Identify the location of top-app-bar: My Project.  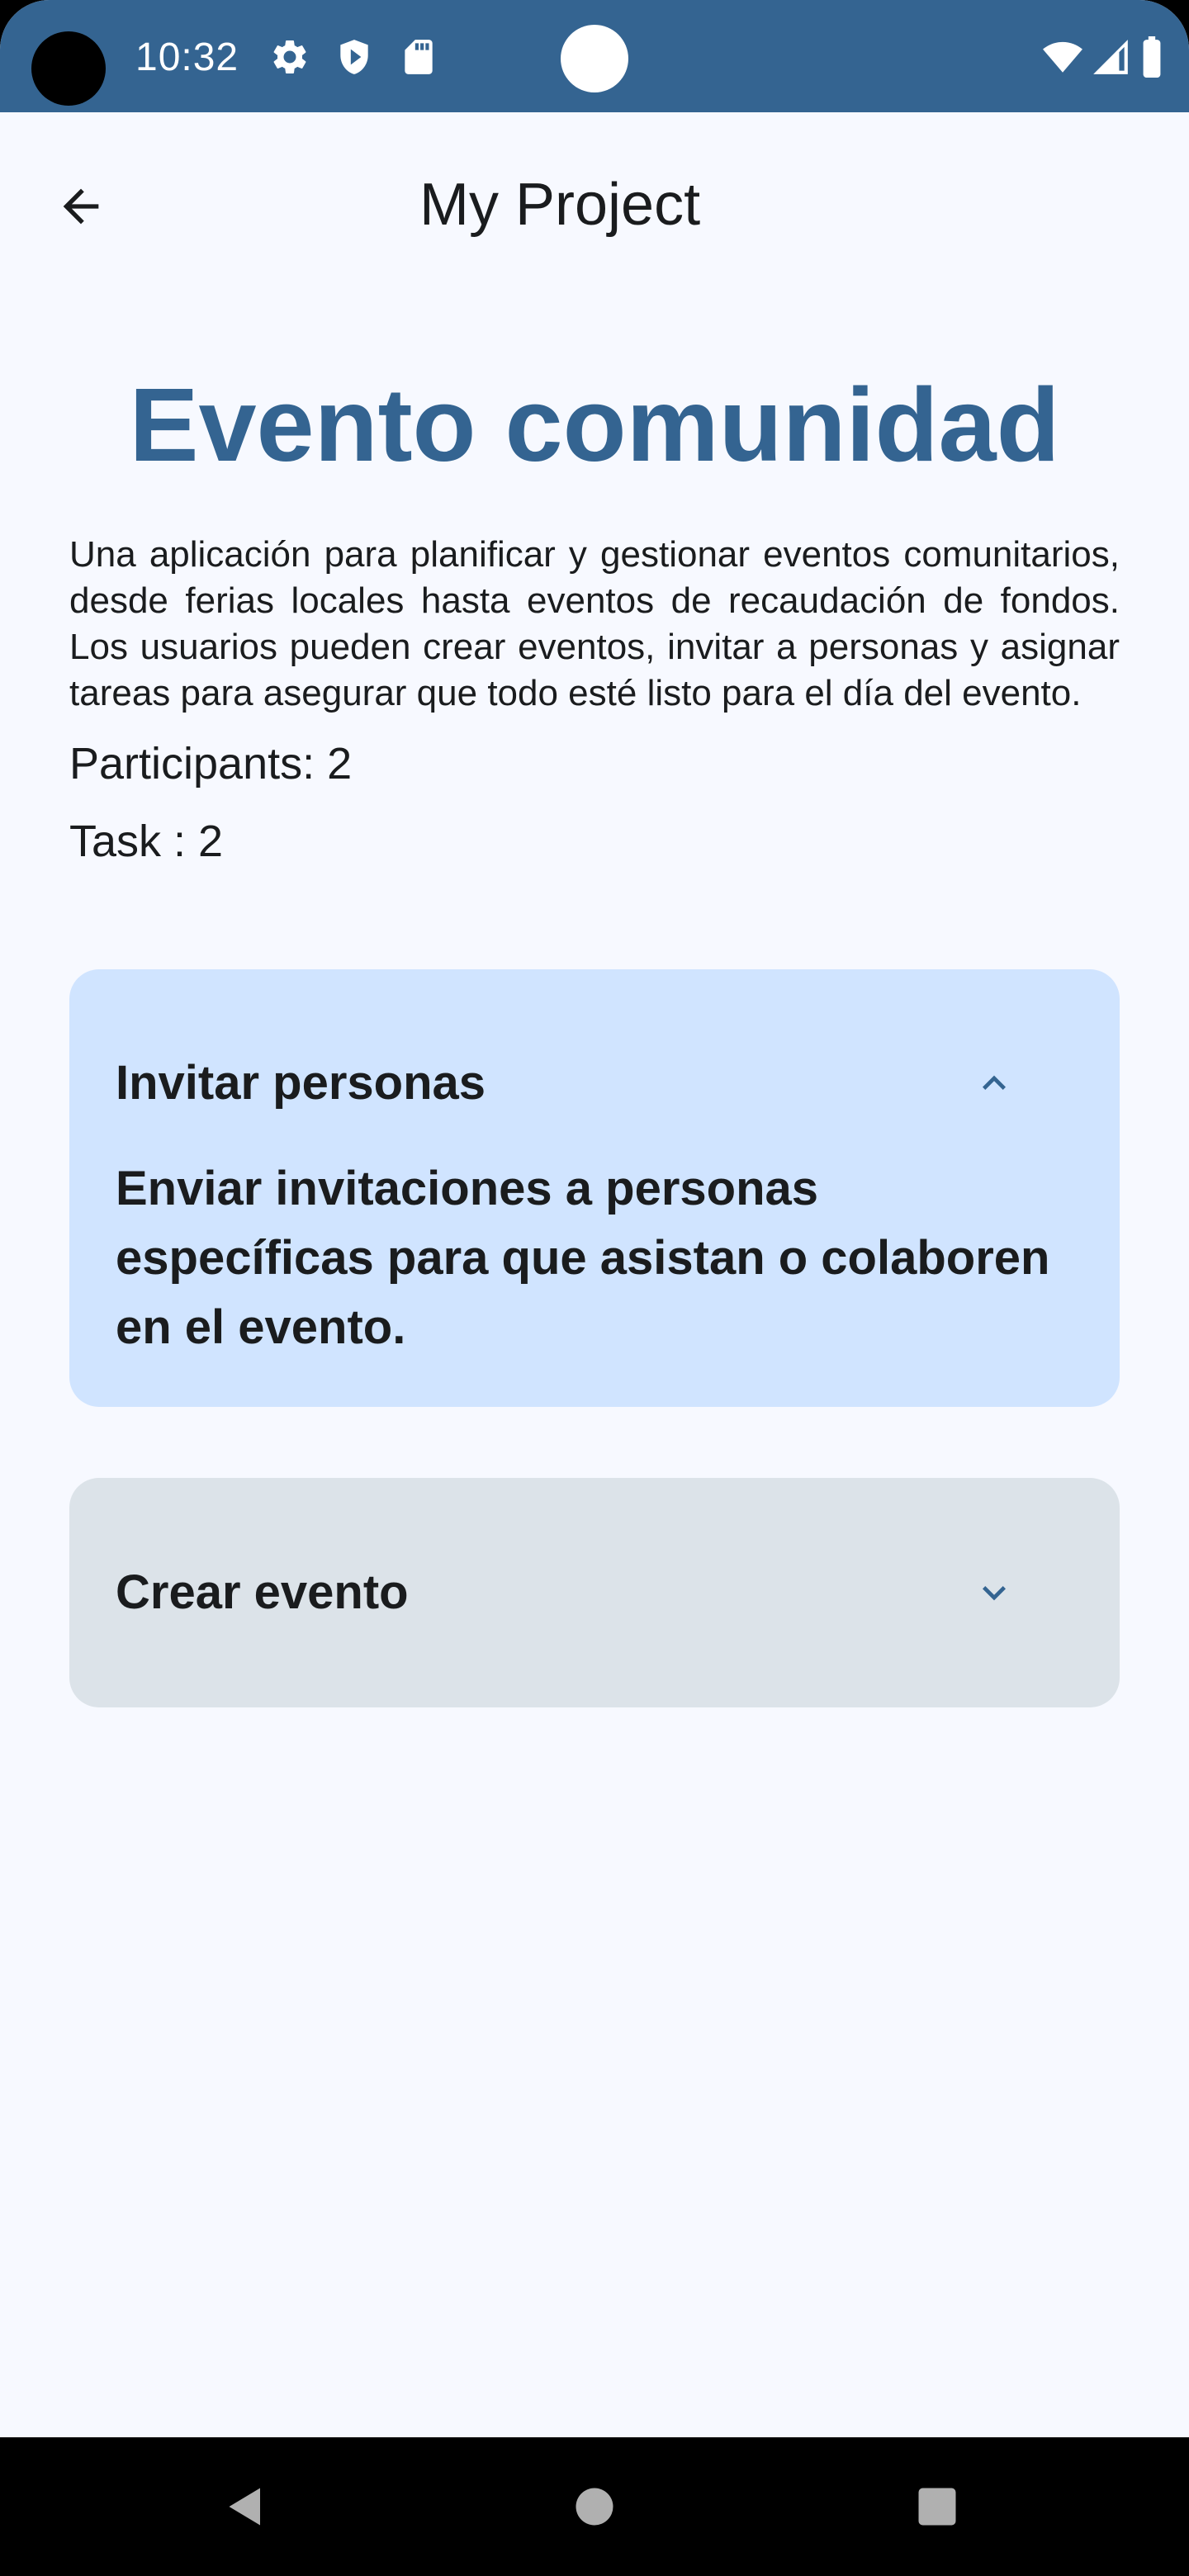
(594, 204).